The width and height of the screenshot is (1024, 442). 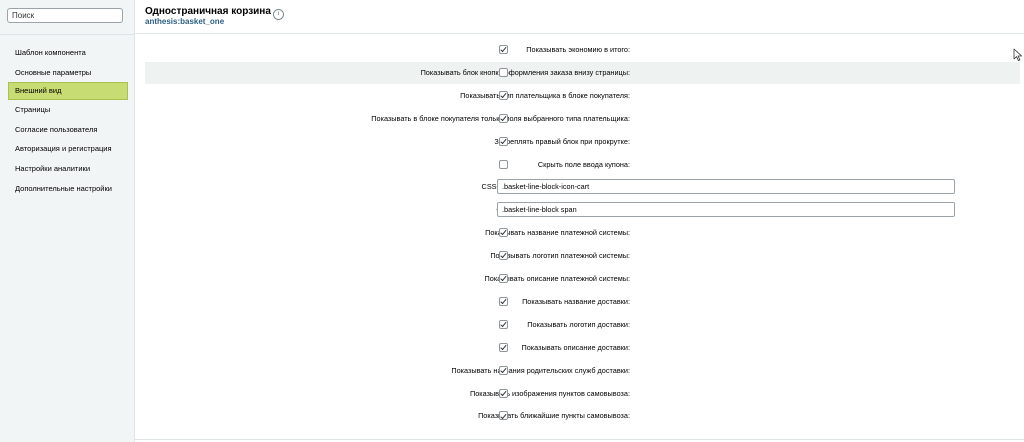 I want to click on setting-row: Скрыть поле ввода купона:, so click(x=582, y=165).